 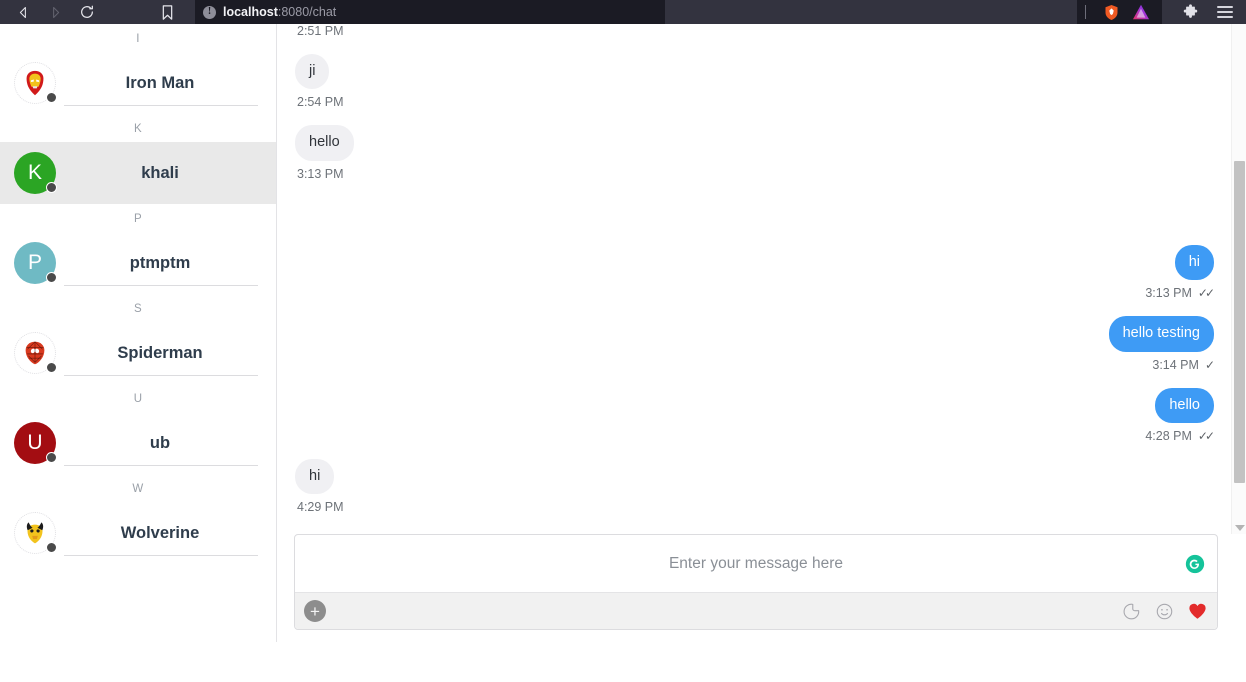 I want to click on heart-icon, so click(x=1197, y=611).